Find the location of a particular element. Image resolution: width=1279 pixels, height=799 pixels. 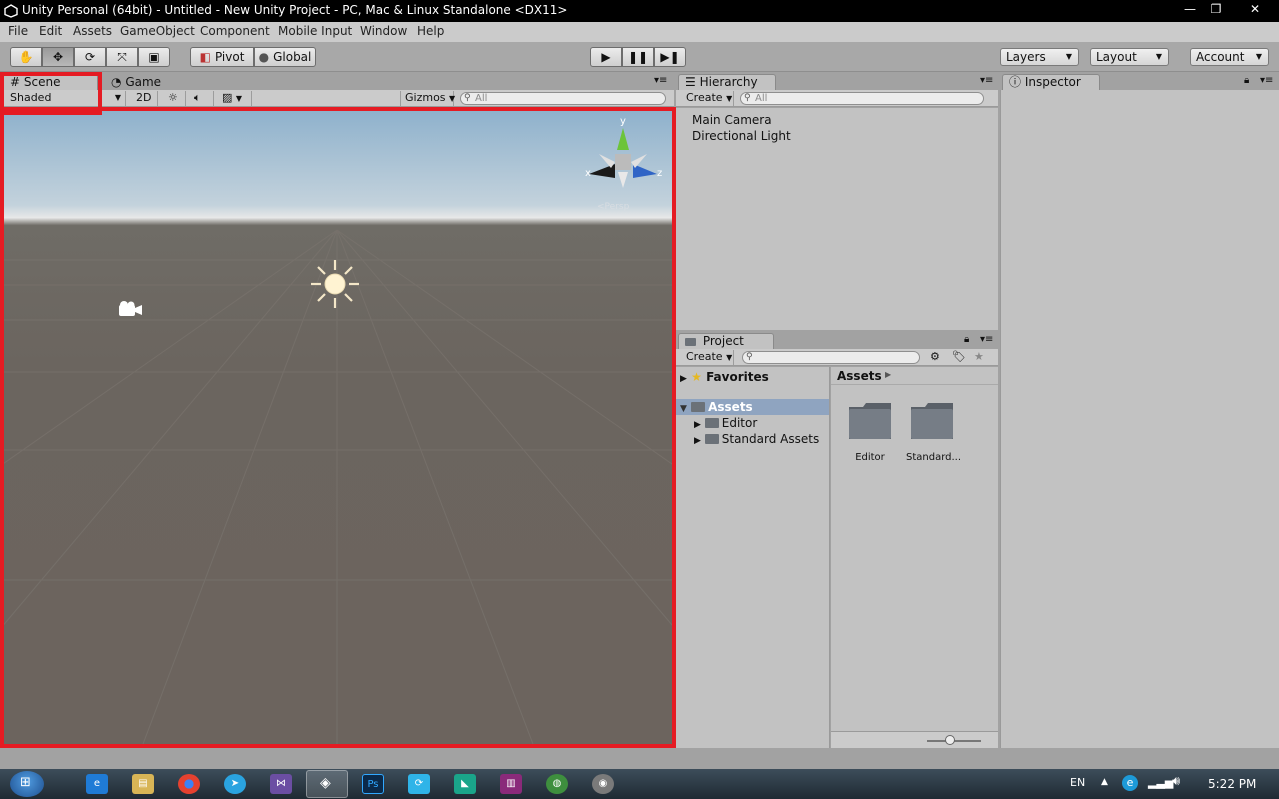

hierarchy-item-directional-light: Directional Light is located at coordinates (741, 136).